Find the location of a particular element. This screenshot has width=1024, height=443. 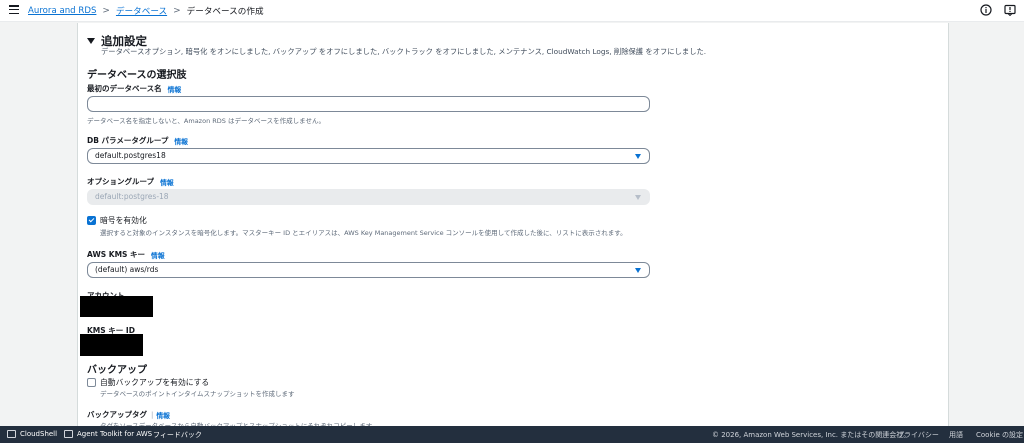

enable-encryption-label: 暗号を有効化 is located at coordinates (123, 220).